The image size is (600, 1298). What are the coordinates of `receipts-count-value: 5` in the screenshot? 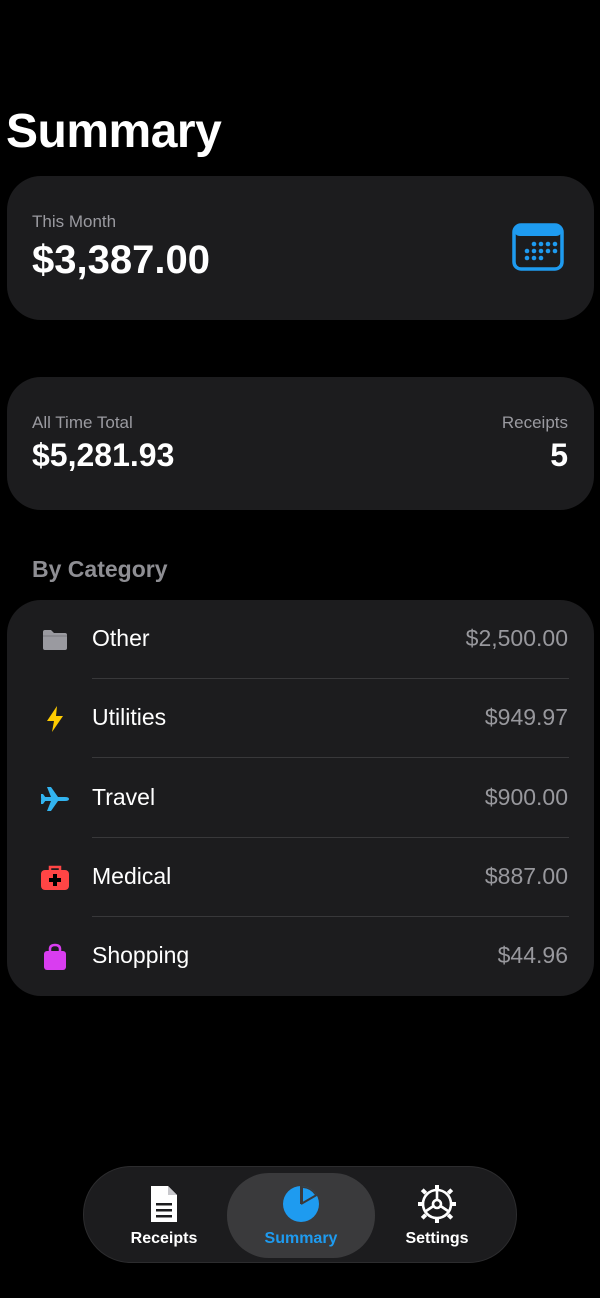 It's located at (559, 455).